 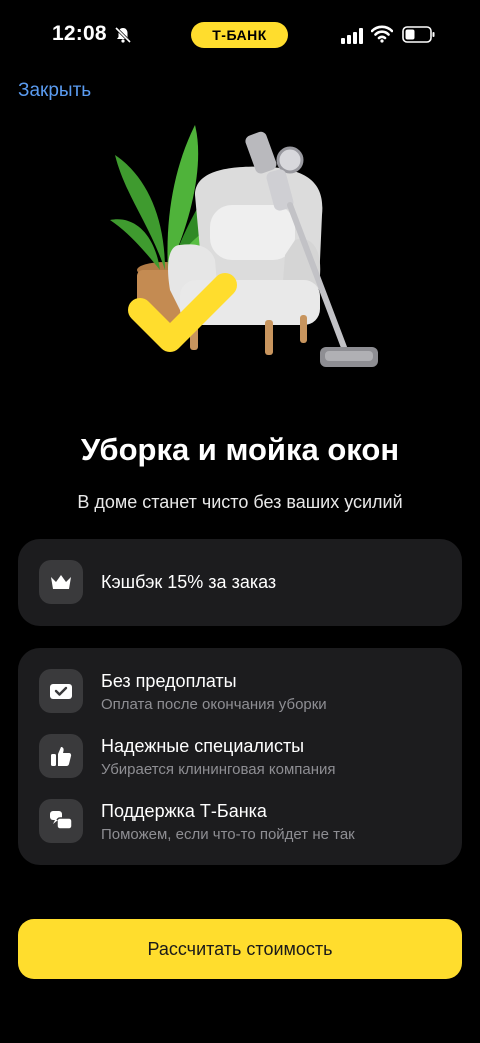 I want to click on benefit-title: Поддержка Т-Банка, so click(x=184, y=811).